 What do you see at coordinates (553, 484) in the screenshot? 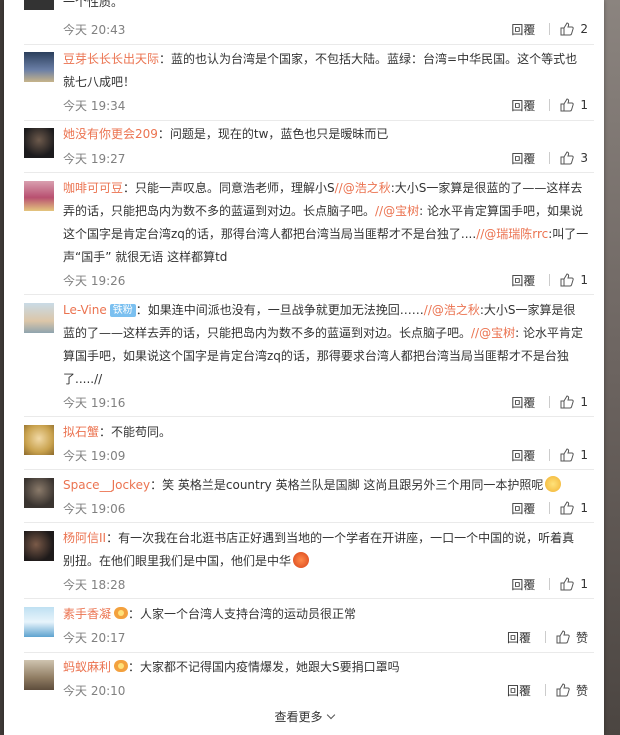
I see `thinking-emoji-icon` at bounding box center [553, 484].